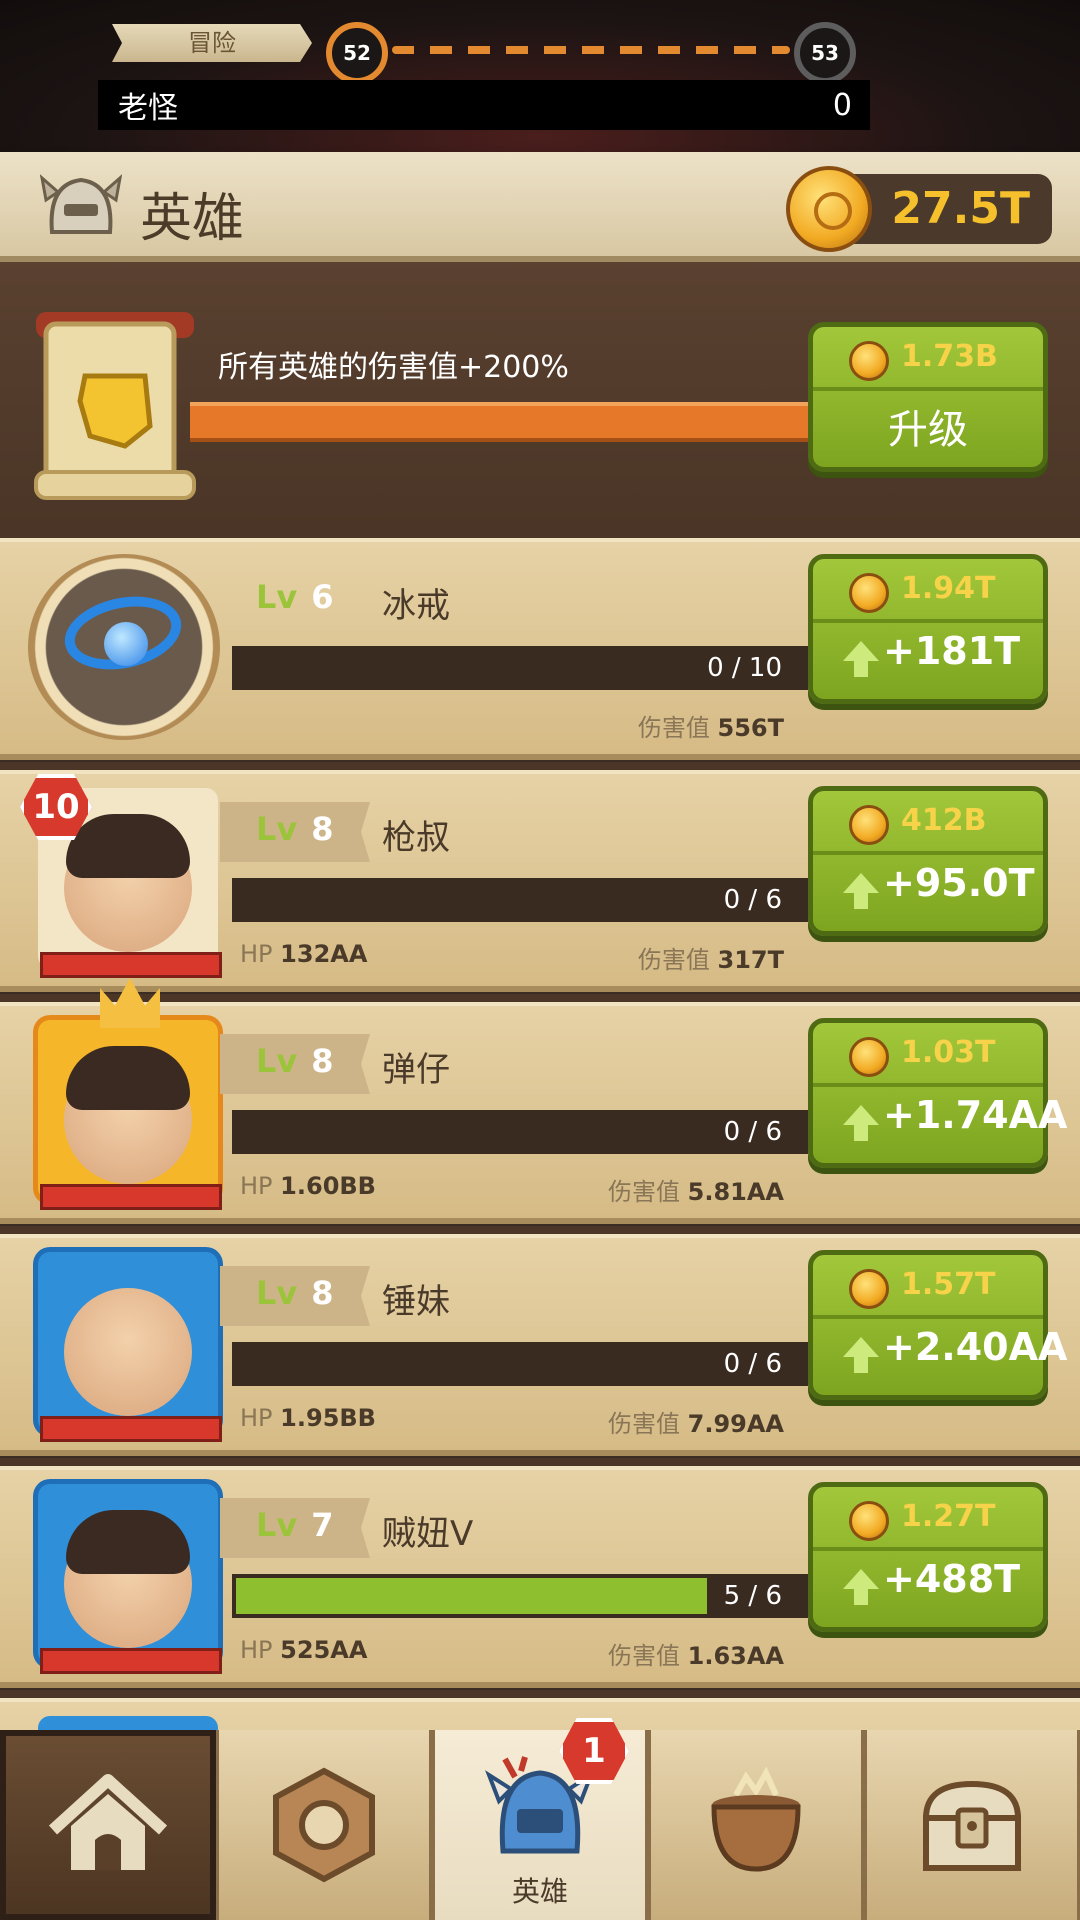  I want to click on nav-tab-cauldron, so click(756, 1825).